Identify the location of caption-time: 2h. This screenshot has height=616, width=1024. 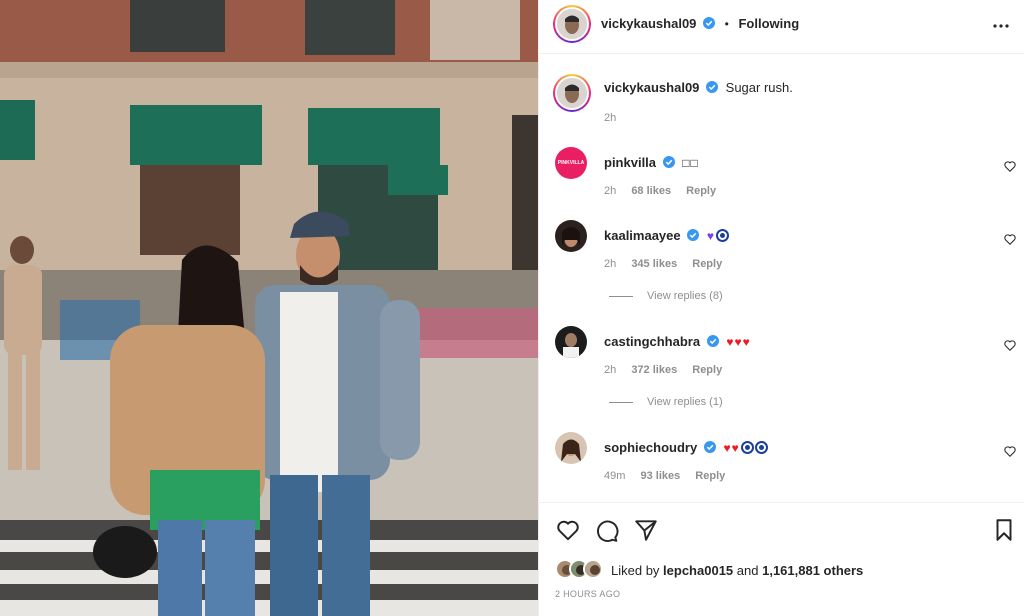
(610, 118).